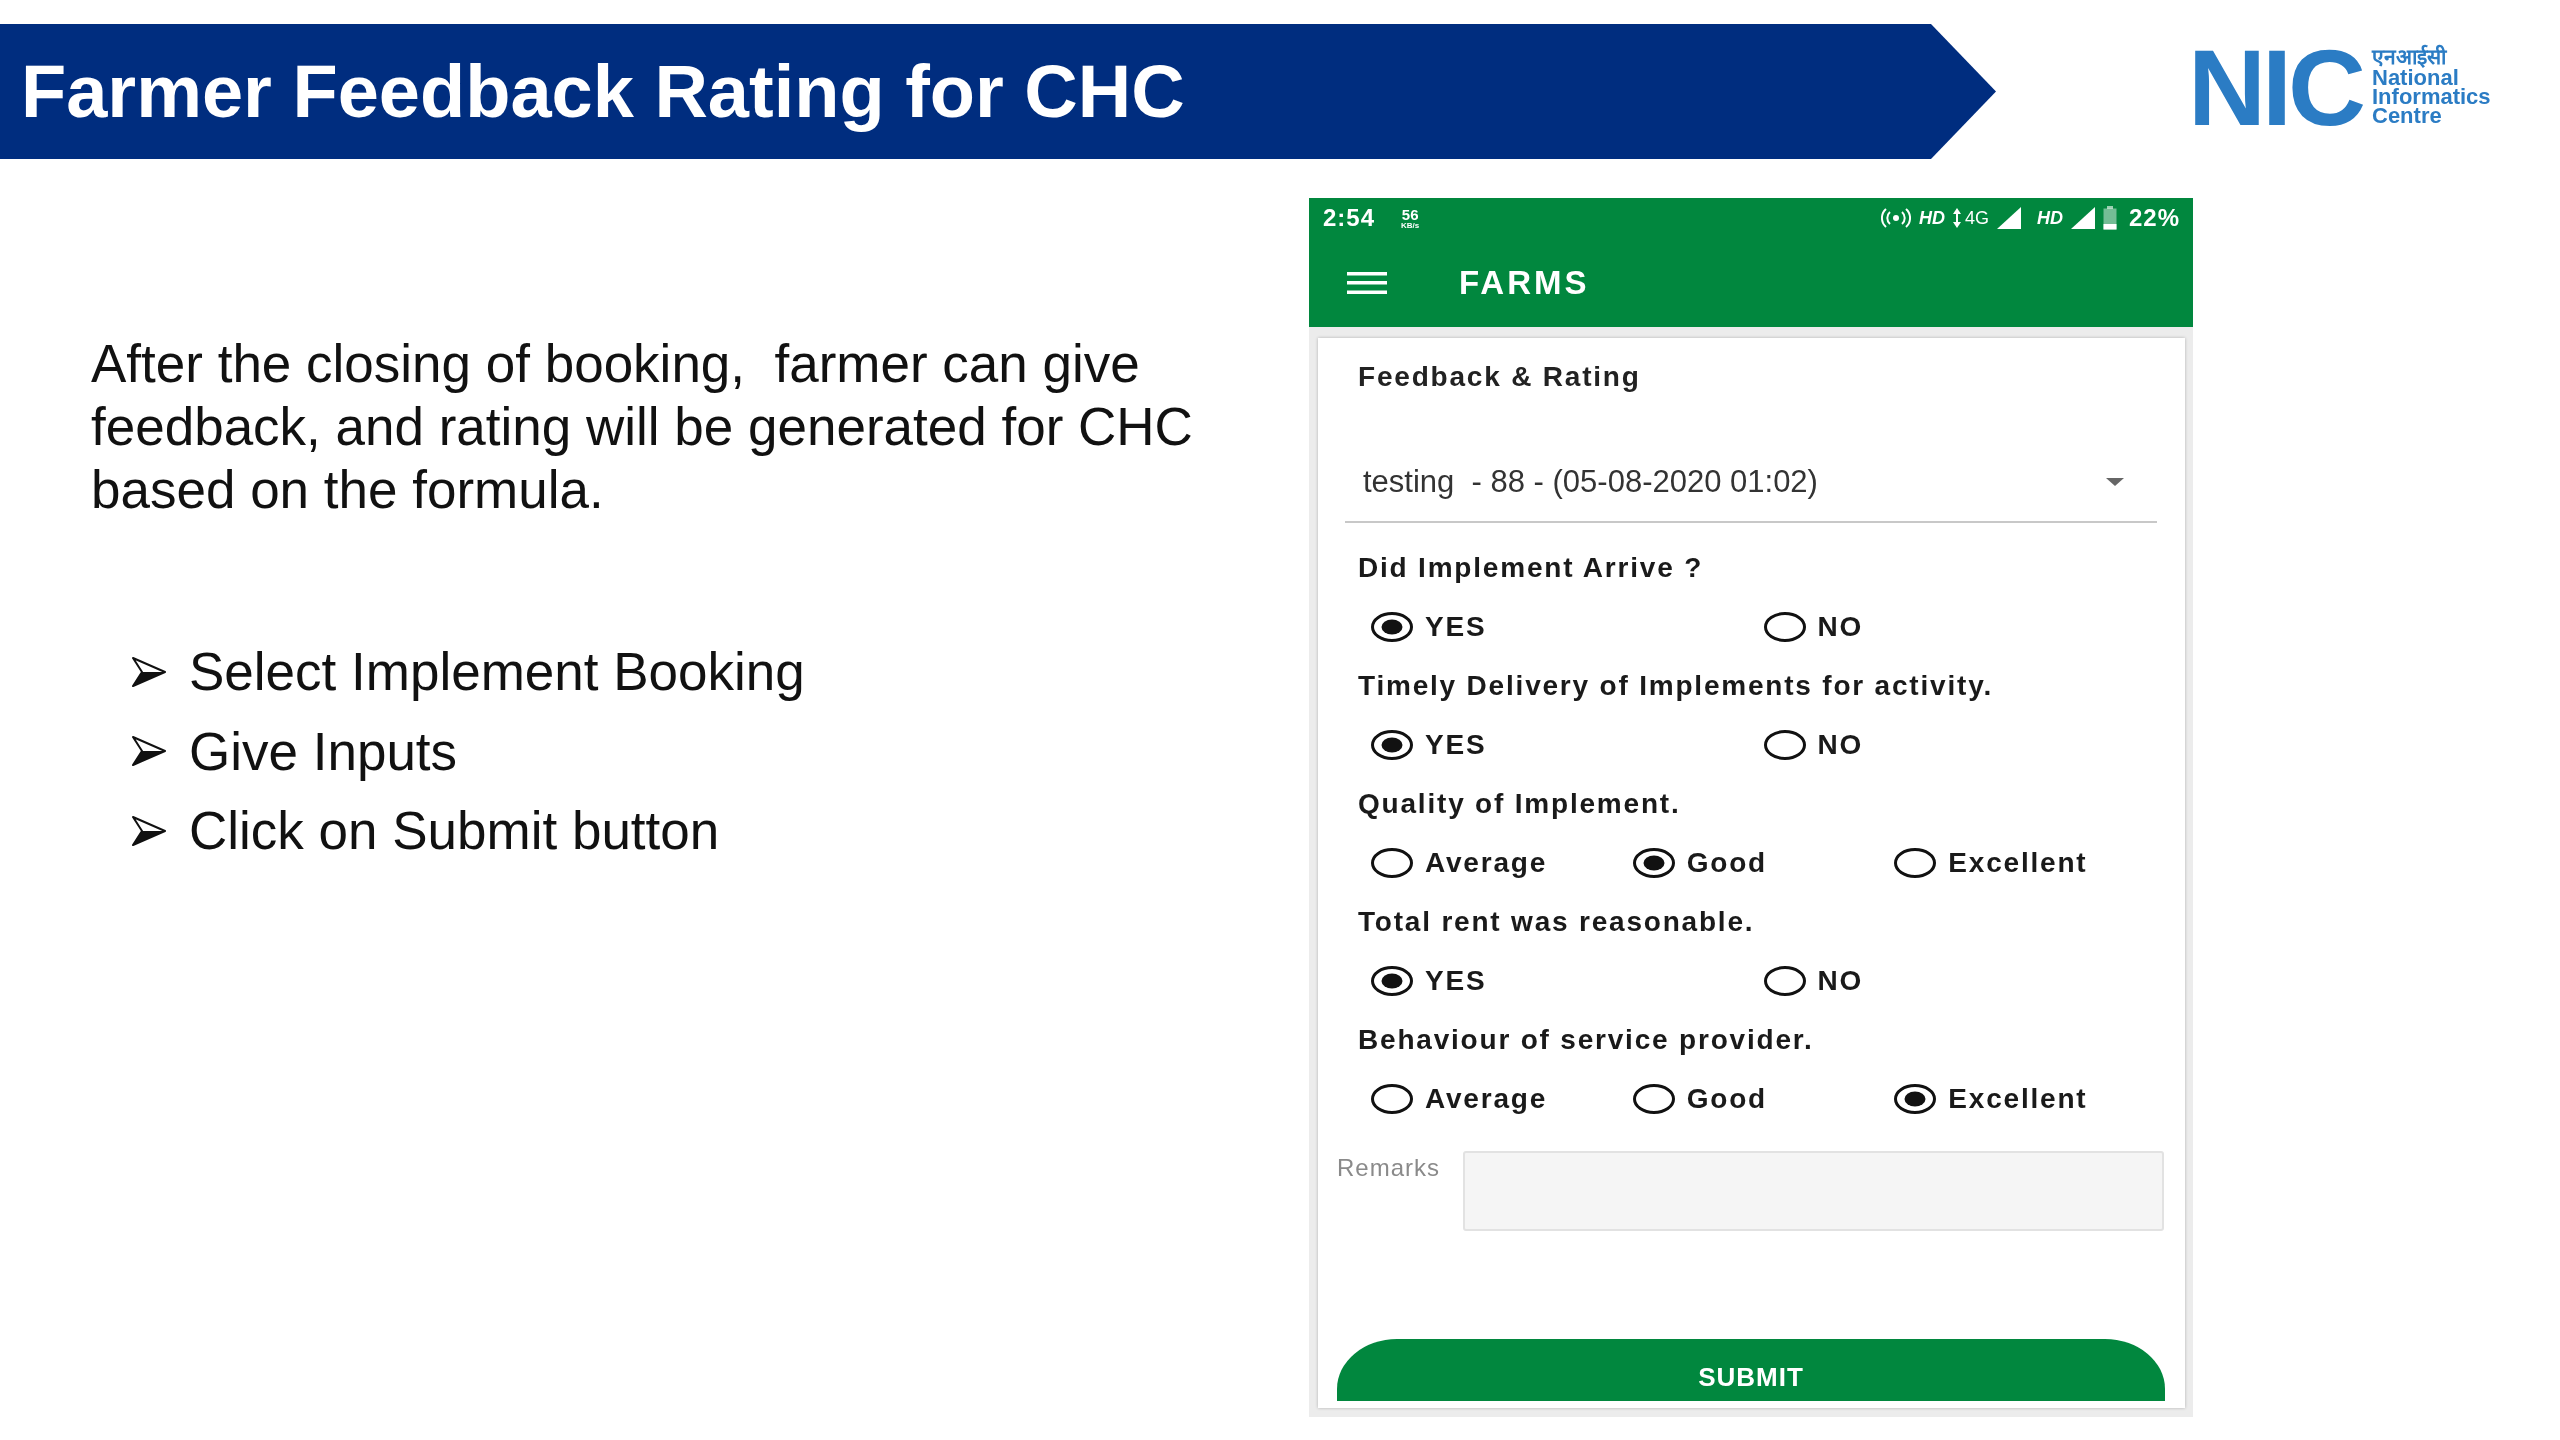 This screenshot has width=2560, height=1440. Describe the element at coordinates (1813, 1191) in the screenshot. I see `remarks-field` at that location.